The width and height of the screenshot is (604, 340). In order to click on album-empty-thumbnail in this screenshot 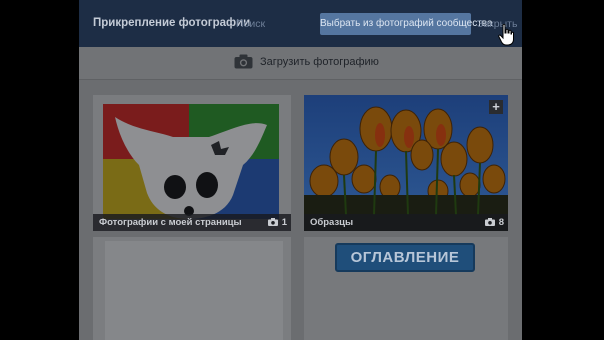, I will do `click(194, 290)`.